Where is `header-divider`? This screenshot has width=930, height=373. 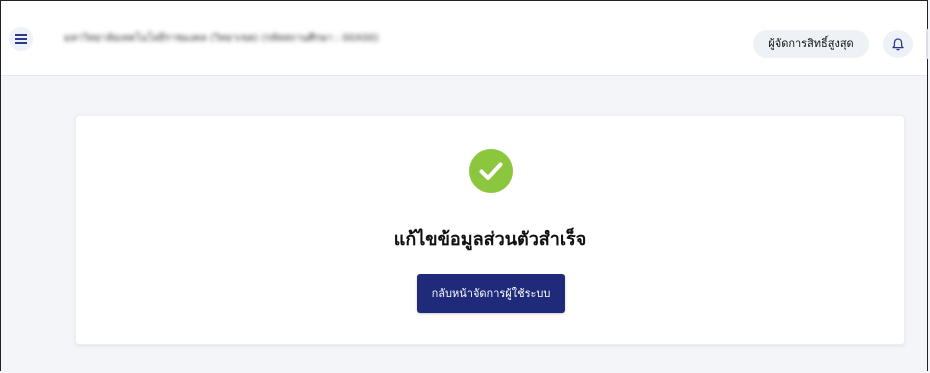 header-divider is located at coordinates (927, 44).